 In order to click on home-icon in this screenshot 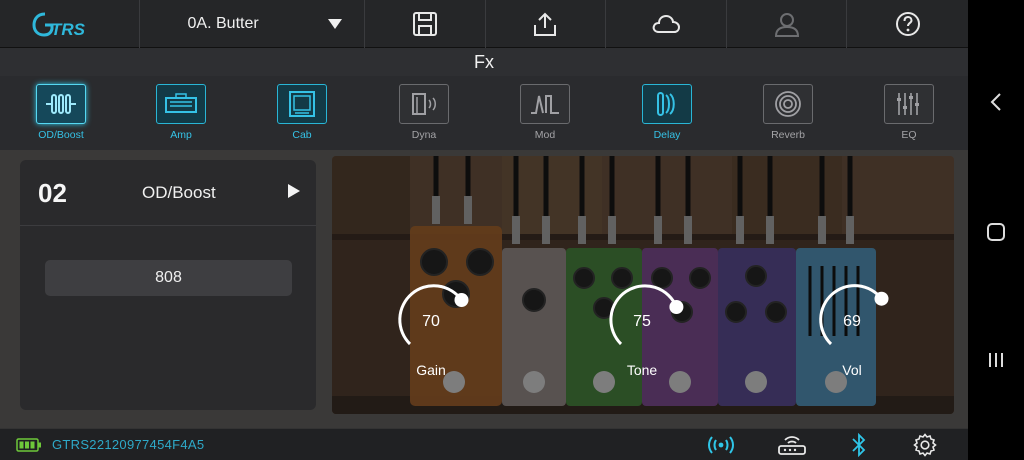, I will do `click(996, 232)`.